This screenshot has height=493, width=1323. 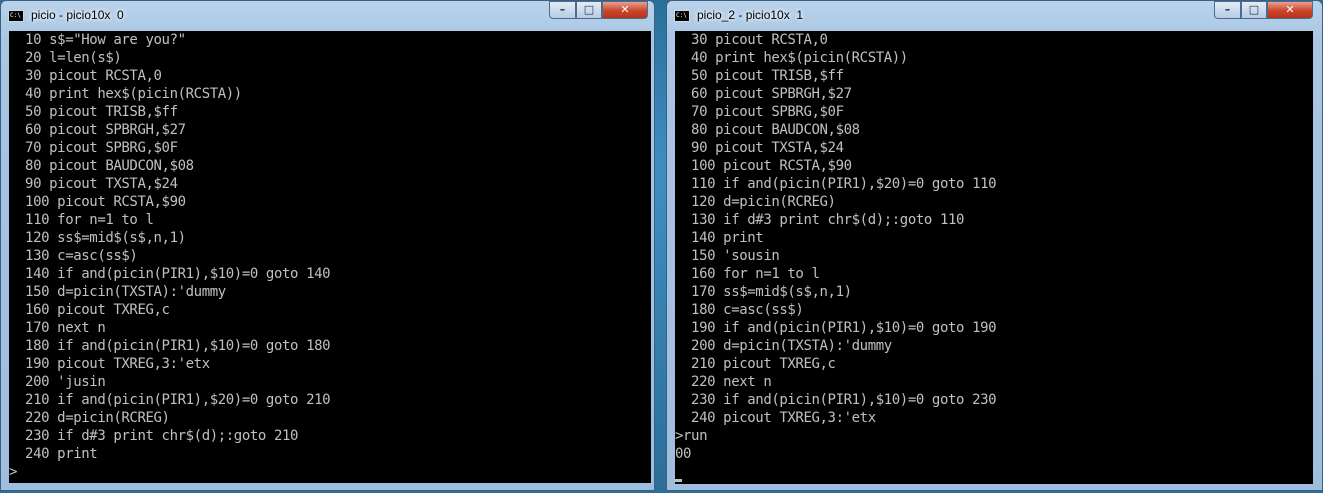 I want to click on console-line: 180 if and(picin(PIR1),$10)=0 goto 180, so click(x=170, y=346).